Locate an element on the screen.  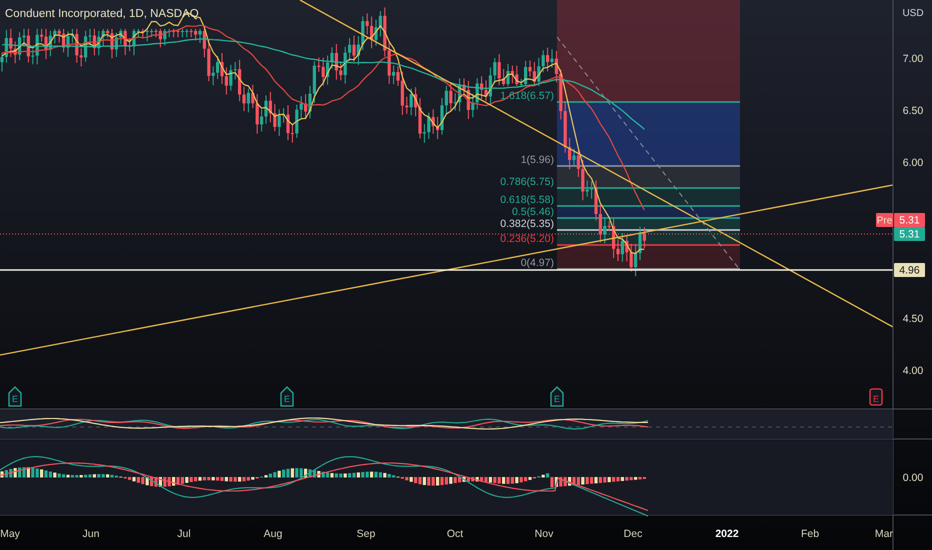
price-axis-label: 7.00 is located at coordinates (913, 59).